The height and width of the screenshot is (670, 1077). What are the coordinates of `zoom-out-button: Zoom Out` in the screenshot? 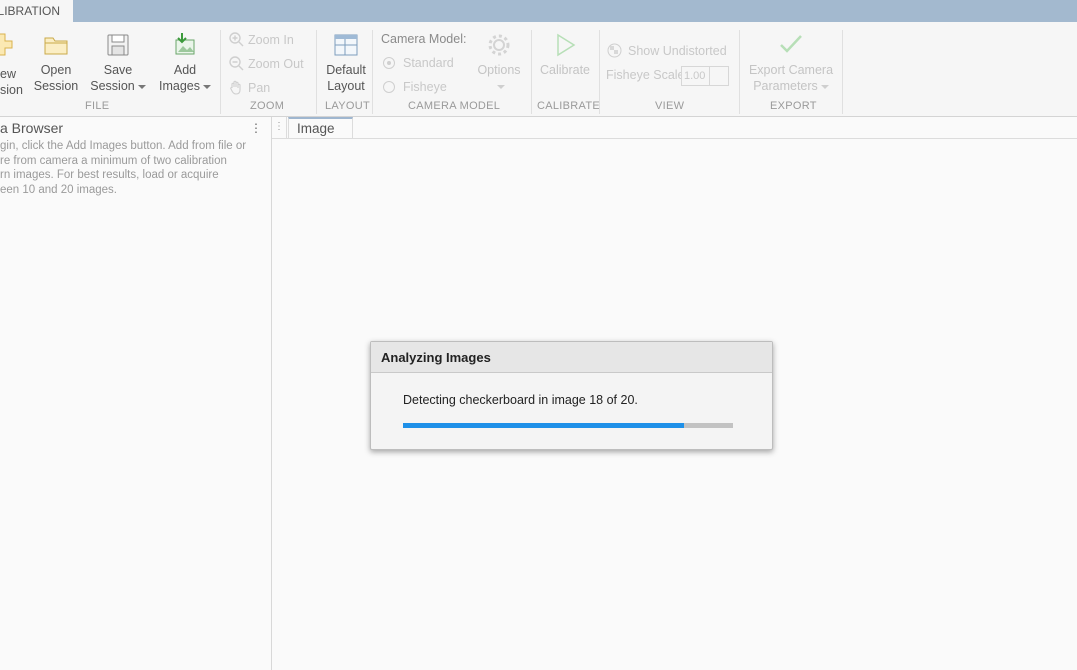 It's located at (266, 63).